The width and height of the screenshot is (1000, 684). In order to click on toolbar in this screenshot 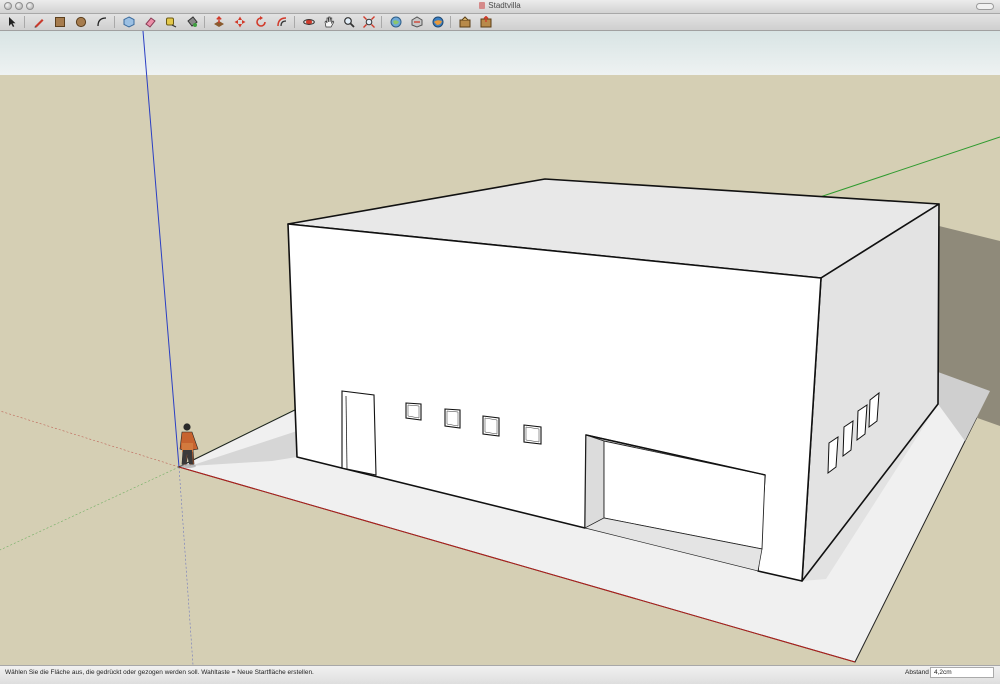, I will do `click(500, 22)`.